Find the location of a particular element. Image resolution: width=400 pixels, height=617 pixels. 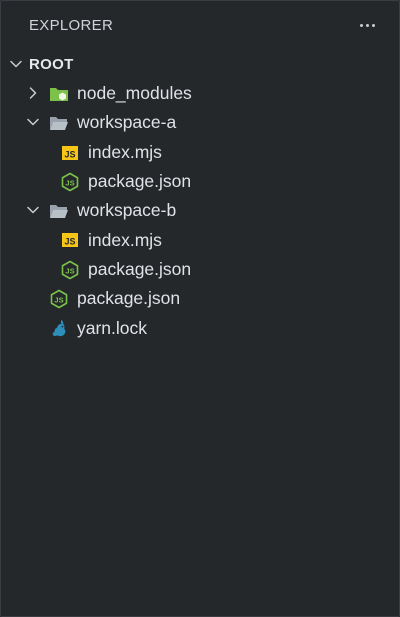

tree-item-workspace-a-index-mjs: JS index.mjs is located at coordinates (200, 152).